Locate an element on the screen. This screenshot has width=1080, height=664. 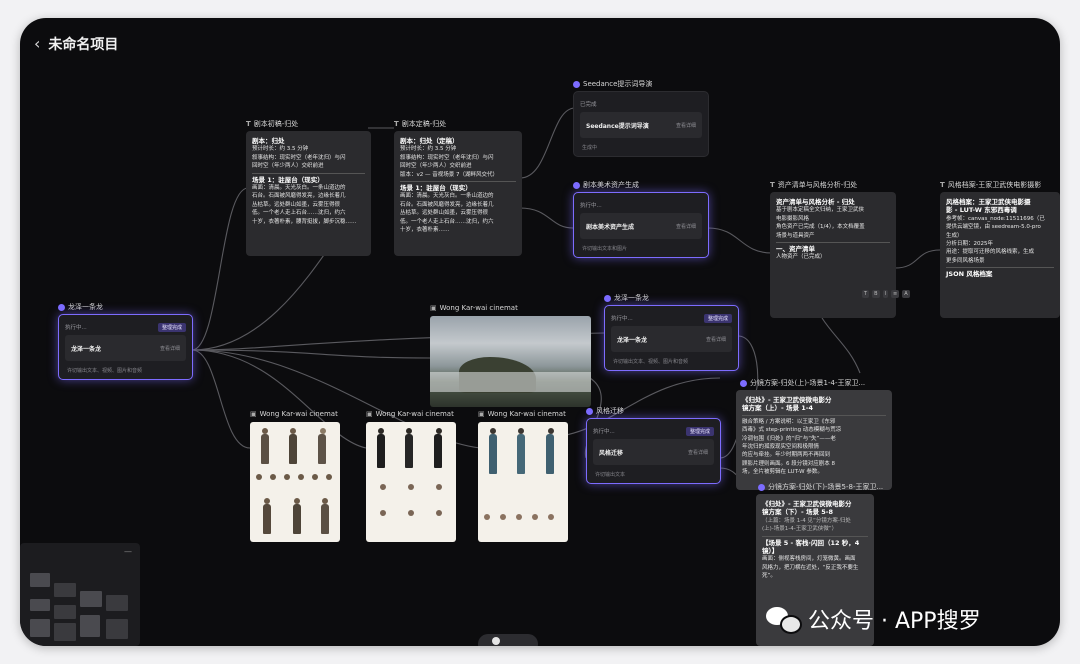
doc-line: 顾影片理则画面。6 段分镜对应剧本 8 is located at coordinates (788, 463).